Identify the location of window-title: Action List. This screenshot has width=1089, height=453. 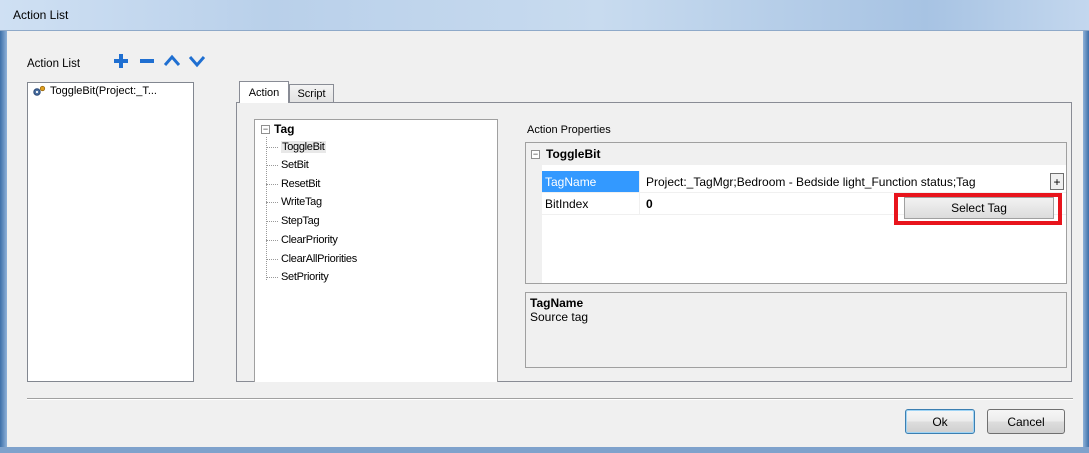
(41, 15).